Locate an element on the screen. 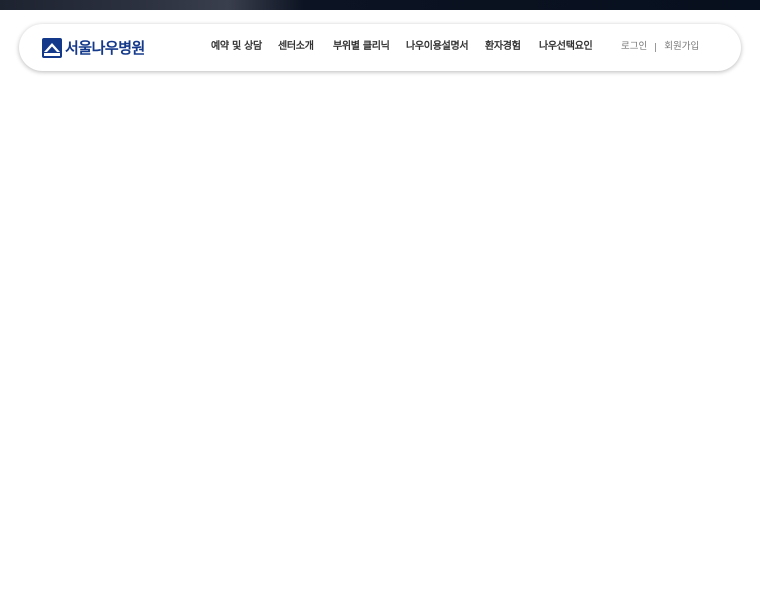 This screenshot has width=760, height=600. nav-why-now: 나우선택요인 is located at coordinates (566, 47).